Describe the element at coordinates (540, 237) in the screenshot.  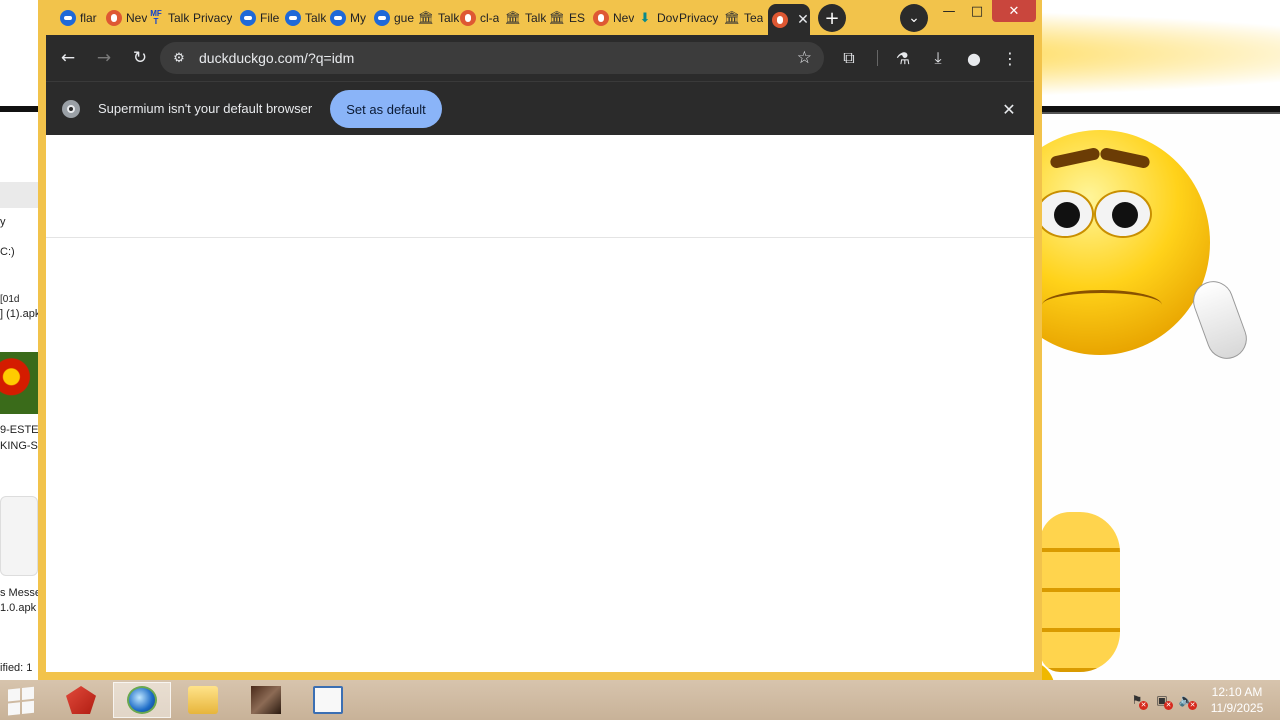
I see `page-header-divider` at that location.